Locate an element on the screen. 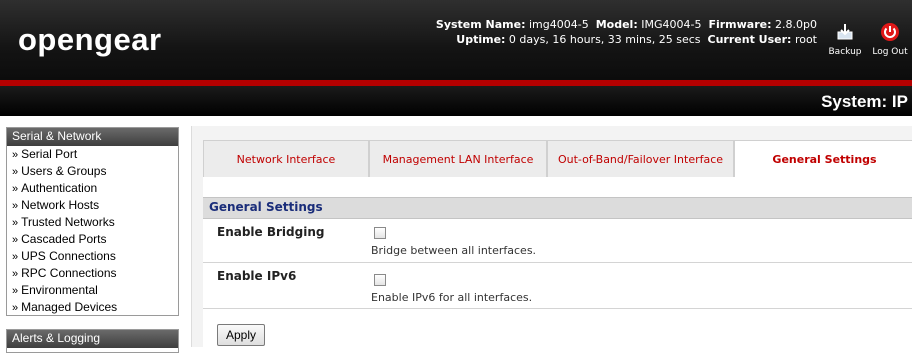 This screenshot has width=912, height=353. system-name-value: img4004-5 is located at coordinates (559, 24).